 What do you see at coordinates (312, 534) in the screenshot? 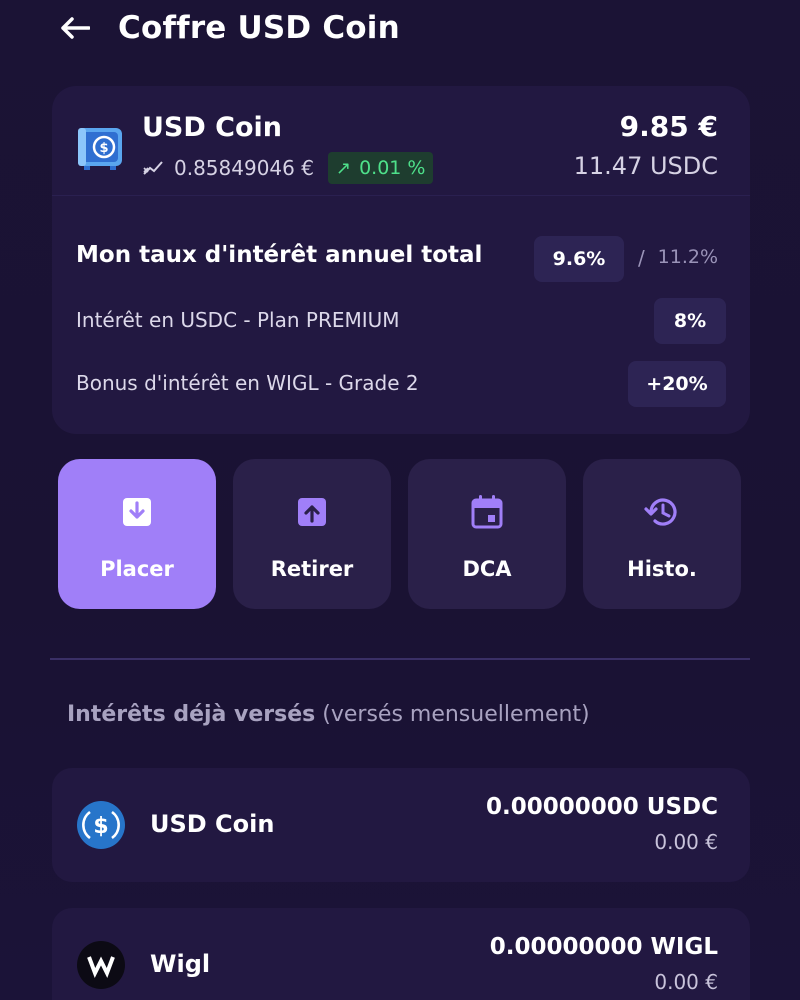
I see `retirer-button: Retirer` at bounding box center [312, 534].